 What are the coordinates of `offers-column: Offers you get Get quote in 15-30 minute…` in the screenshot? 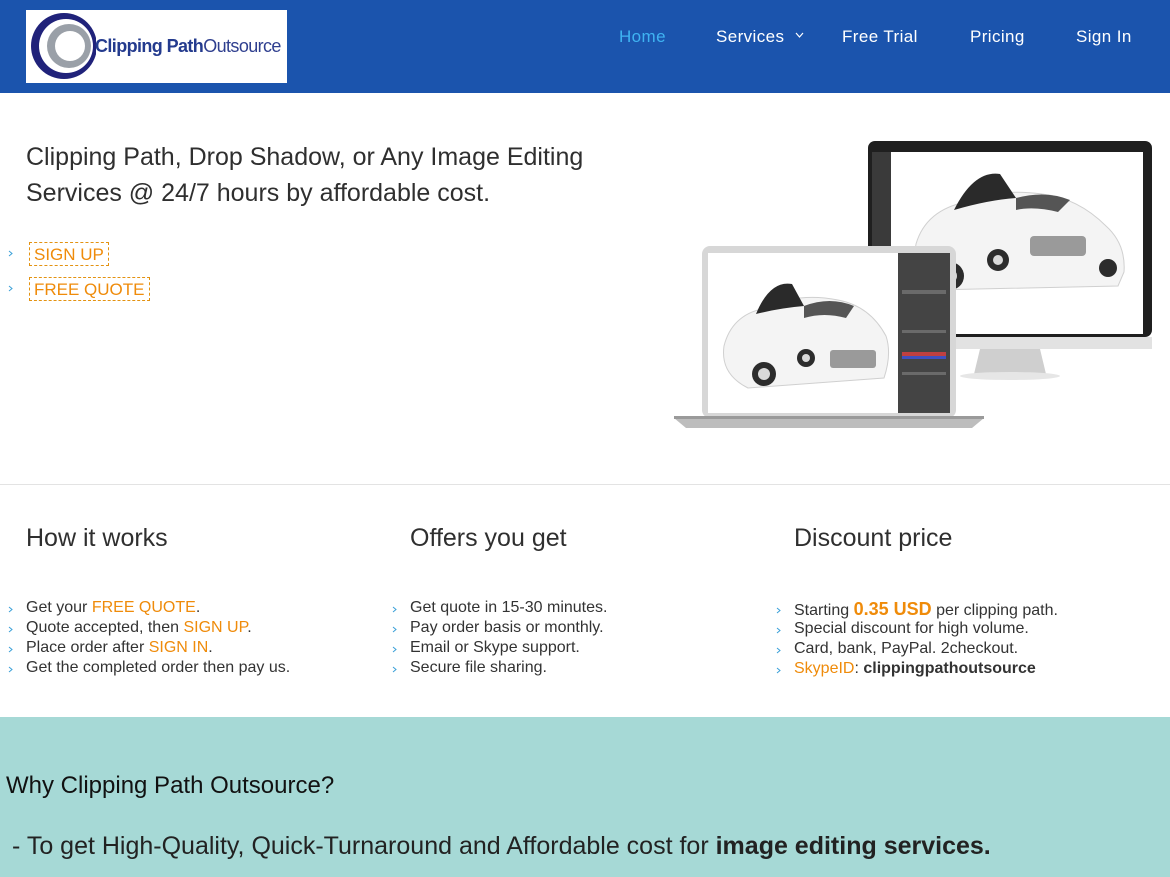 It's located at (574, 600).